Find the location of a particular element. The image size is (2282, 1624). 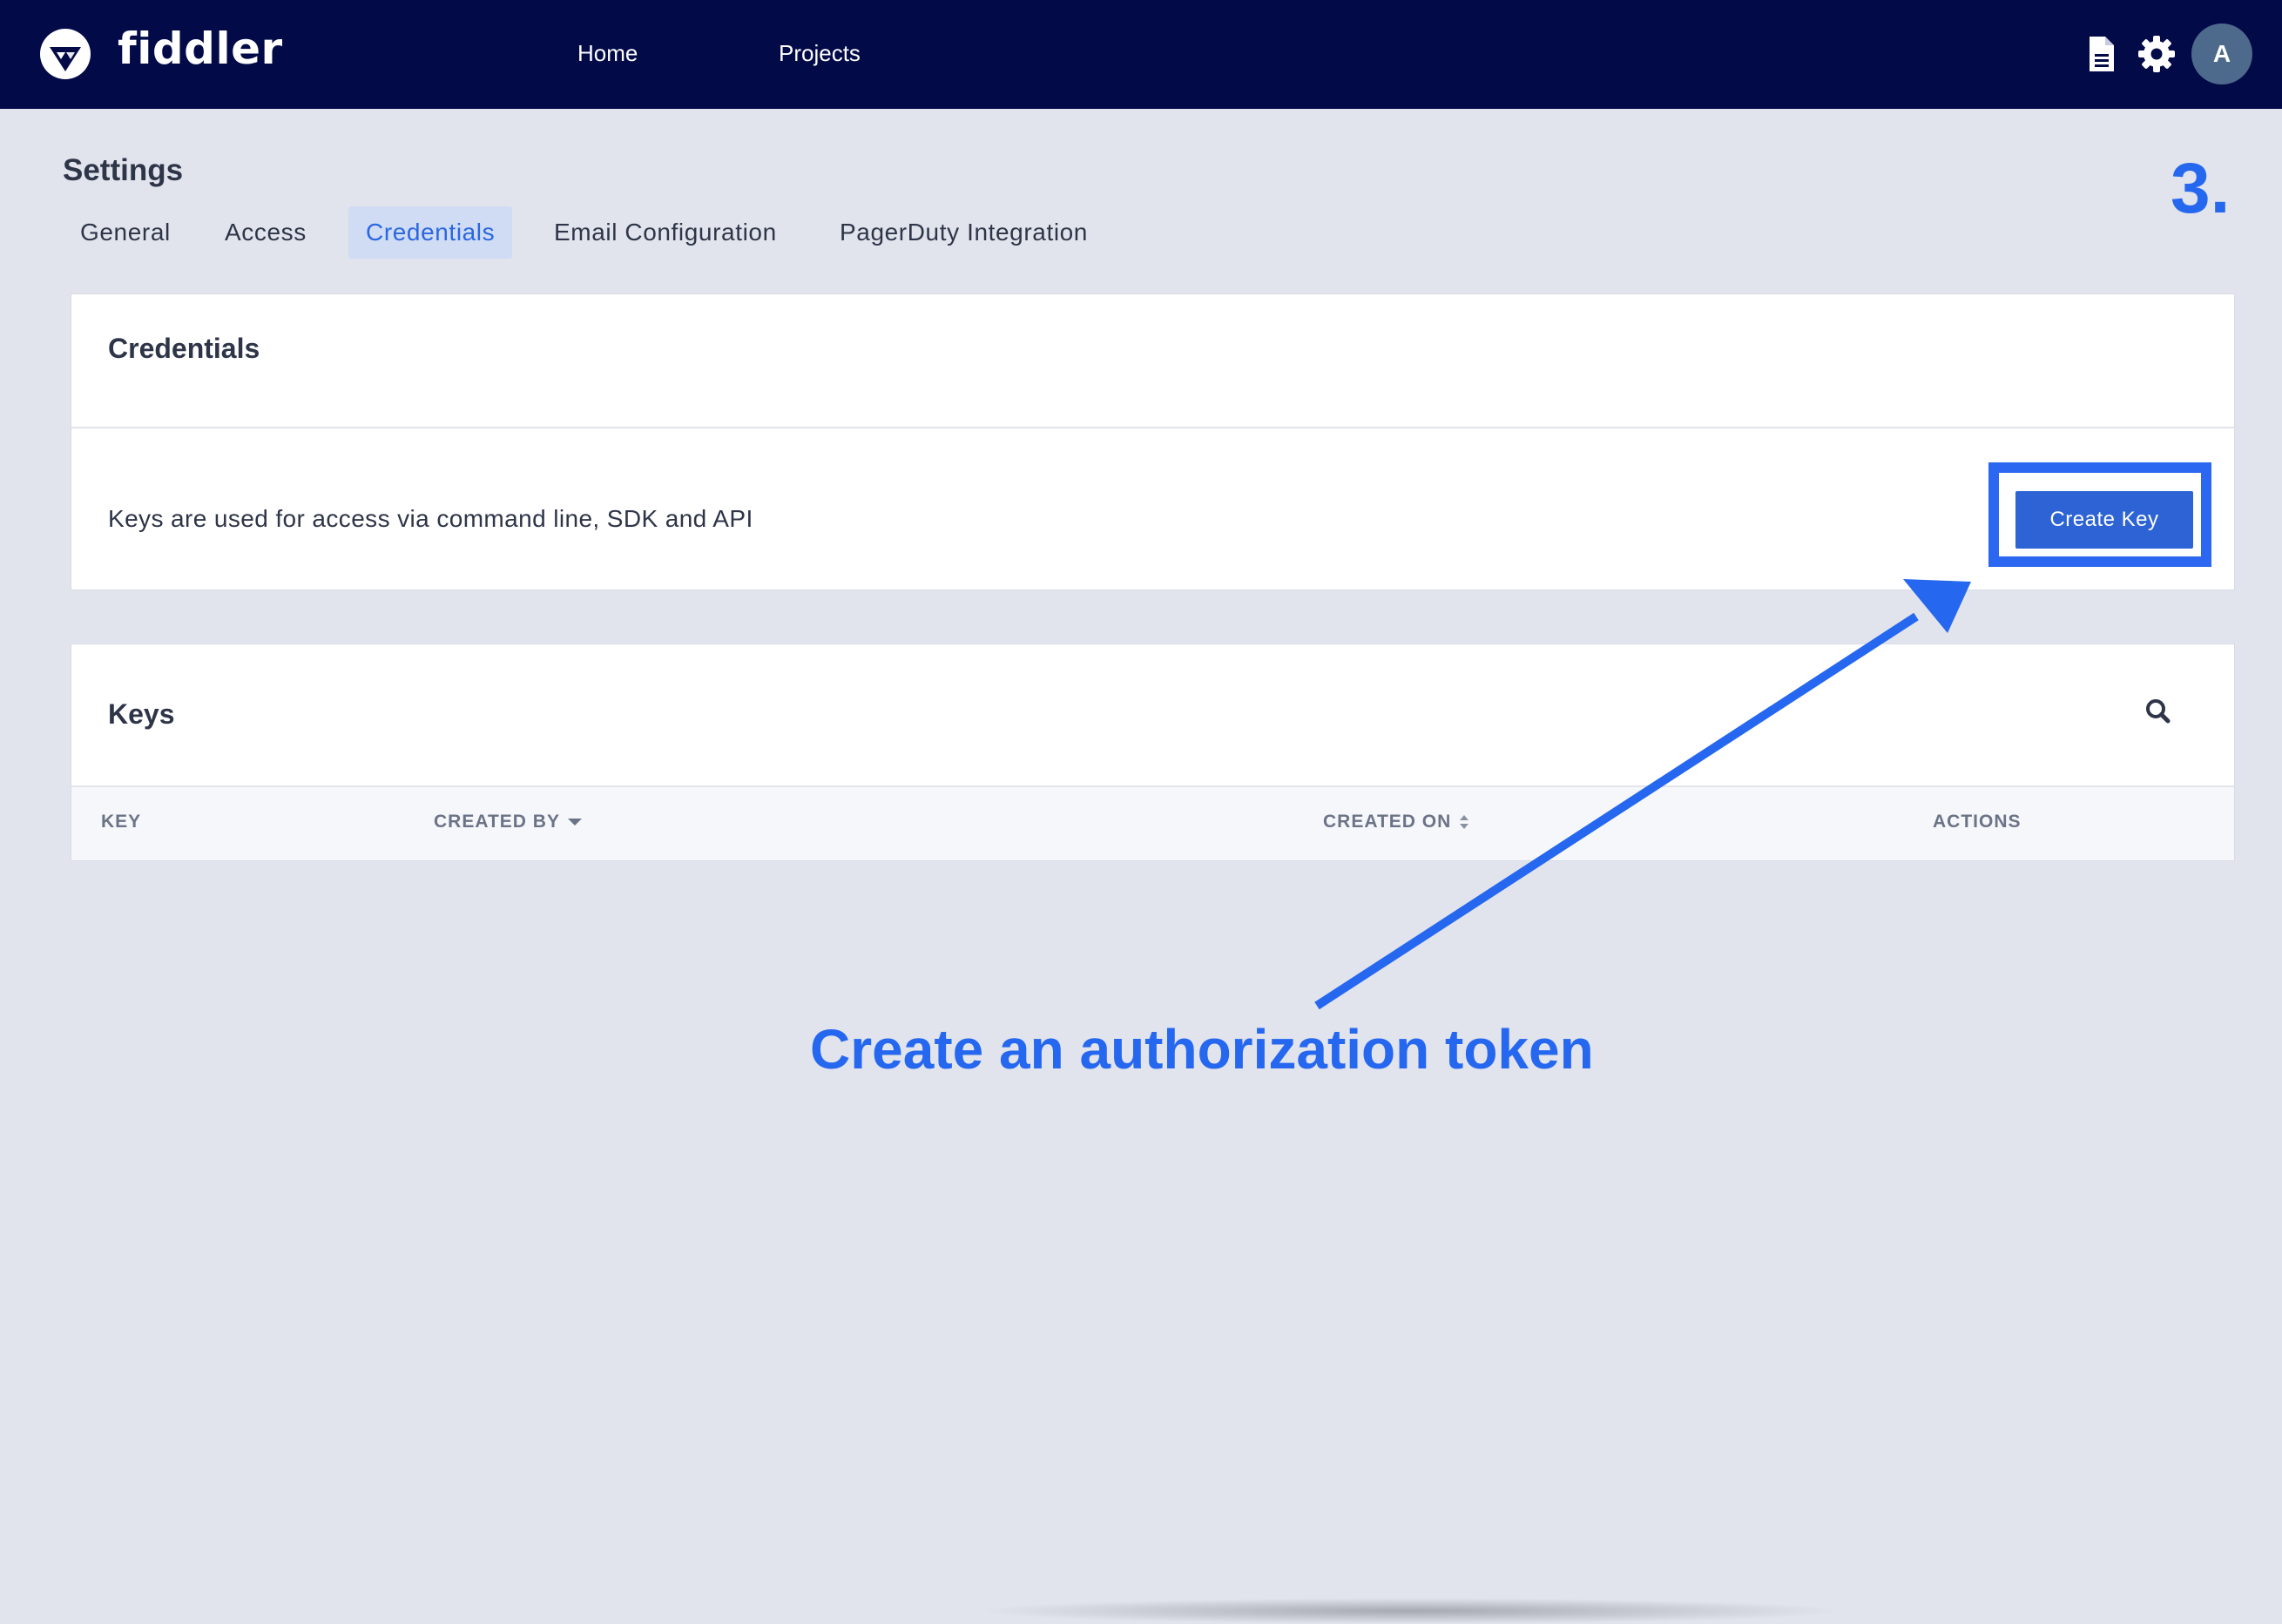

column-header-created-by: CREATED BY is located at coordinates (509, 822).